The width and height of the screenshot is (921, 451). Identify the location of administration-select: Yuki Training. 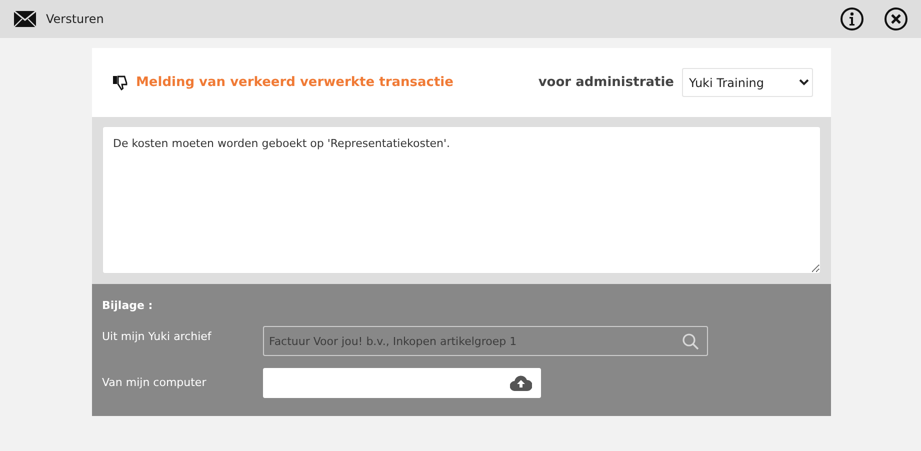
(747, 82).